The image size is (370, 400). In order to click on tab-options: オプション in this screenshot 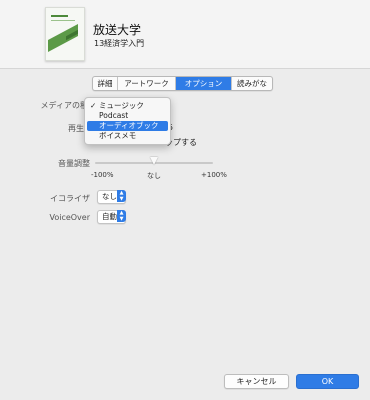, I will do `click(204, 83)`.